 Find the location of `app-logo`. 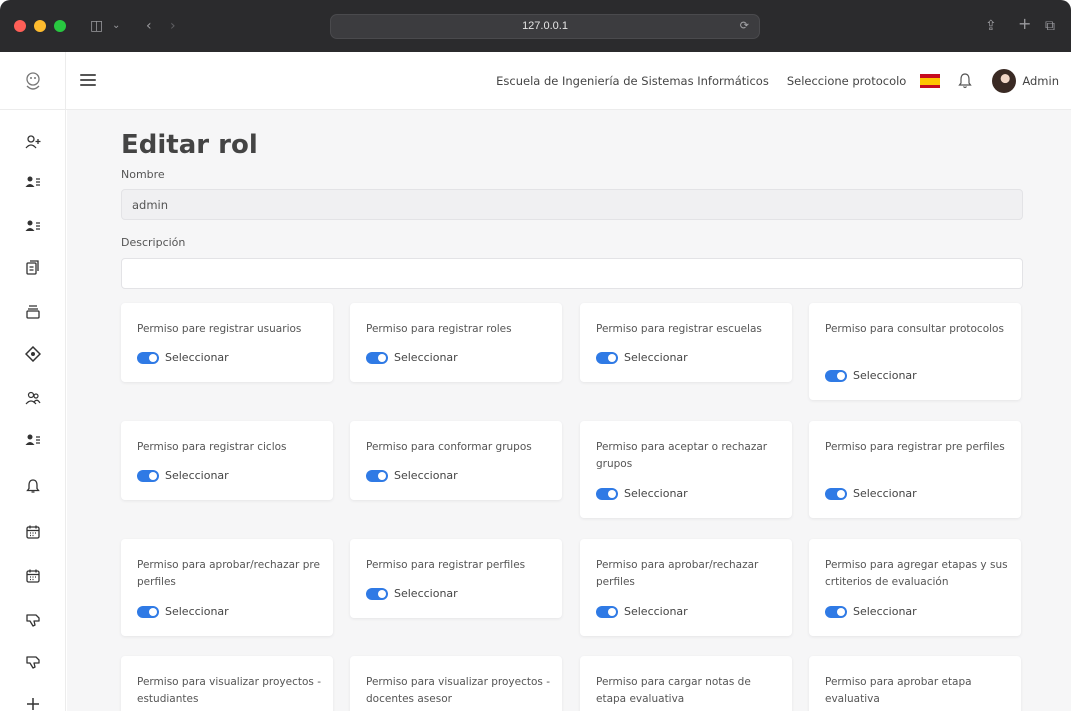

app-logo is located at coordinates (33, 81).